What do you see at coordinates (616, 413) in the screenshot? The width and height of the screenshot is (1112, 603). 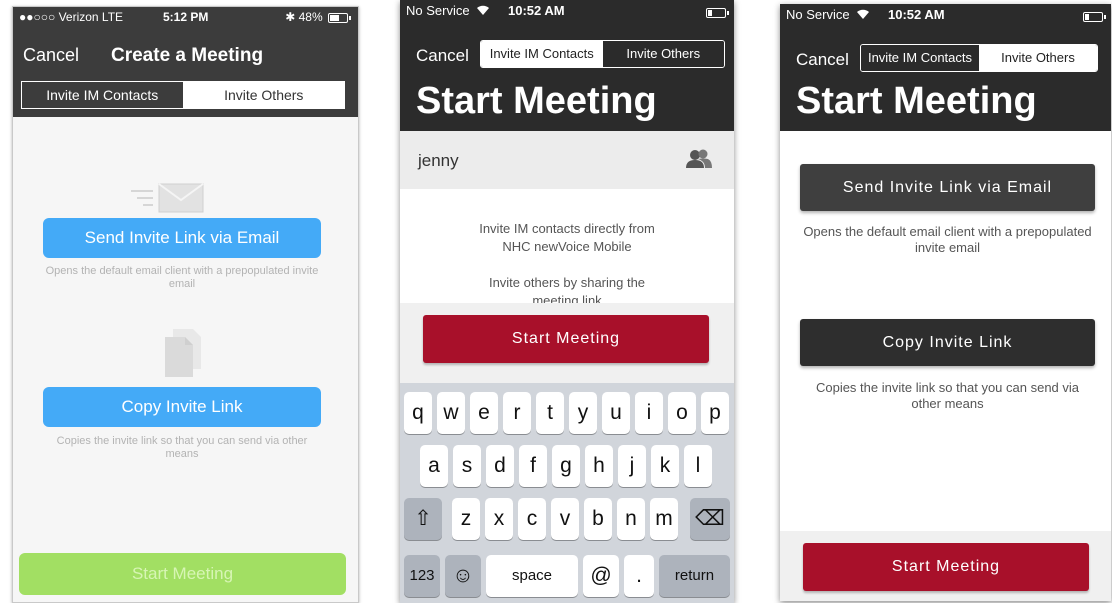 I see `key-u: u` at bounding box center [616, 413].